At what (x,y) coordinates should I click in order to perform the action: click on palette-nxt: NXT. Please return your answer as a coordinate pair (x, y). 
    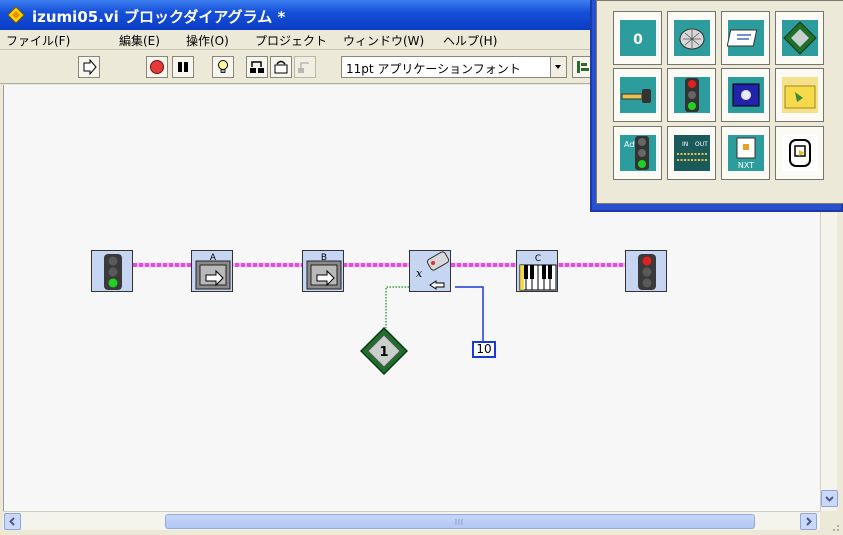
    Looking at the image, I should click on (745, 153).